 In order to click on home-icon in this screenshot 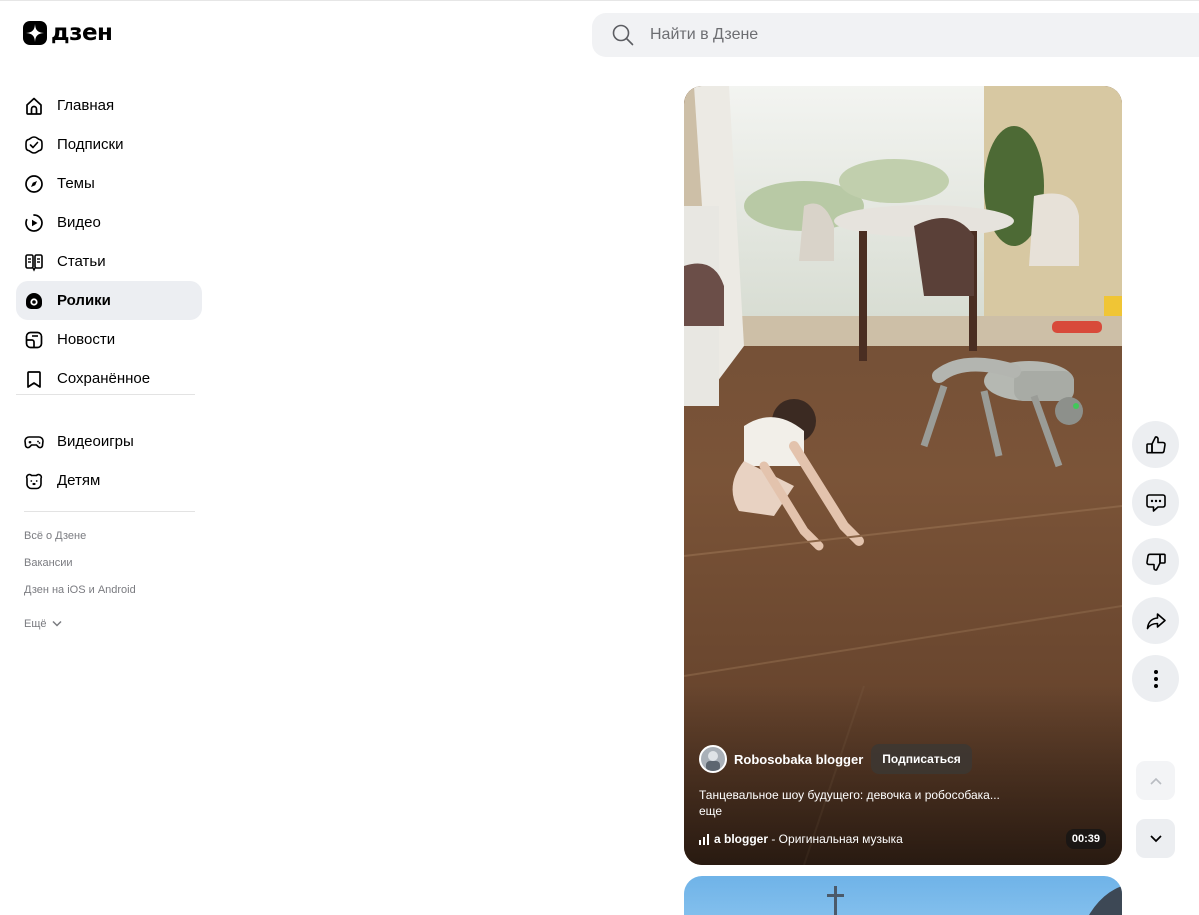, I will do `click(34, 106)`.